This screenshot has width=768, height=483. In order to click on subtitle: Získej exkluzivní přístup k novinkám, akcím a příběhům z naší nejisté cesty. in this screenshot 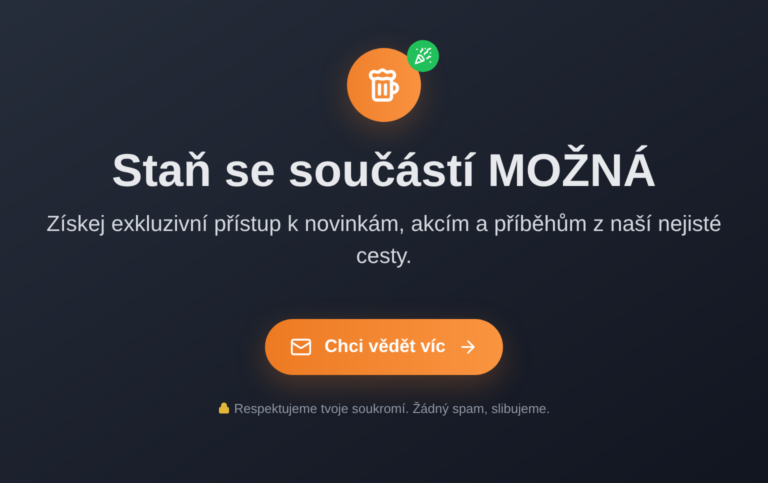, I will do `click(384, 240)`.